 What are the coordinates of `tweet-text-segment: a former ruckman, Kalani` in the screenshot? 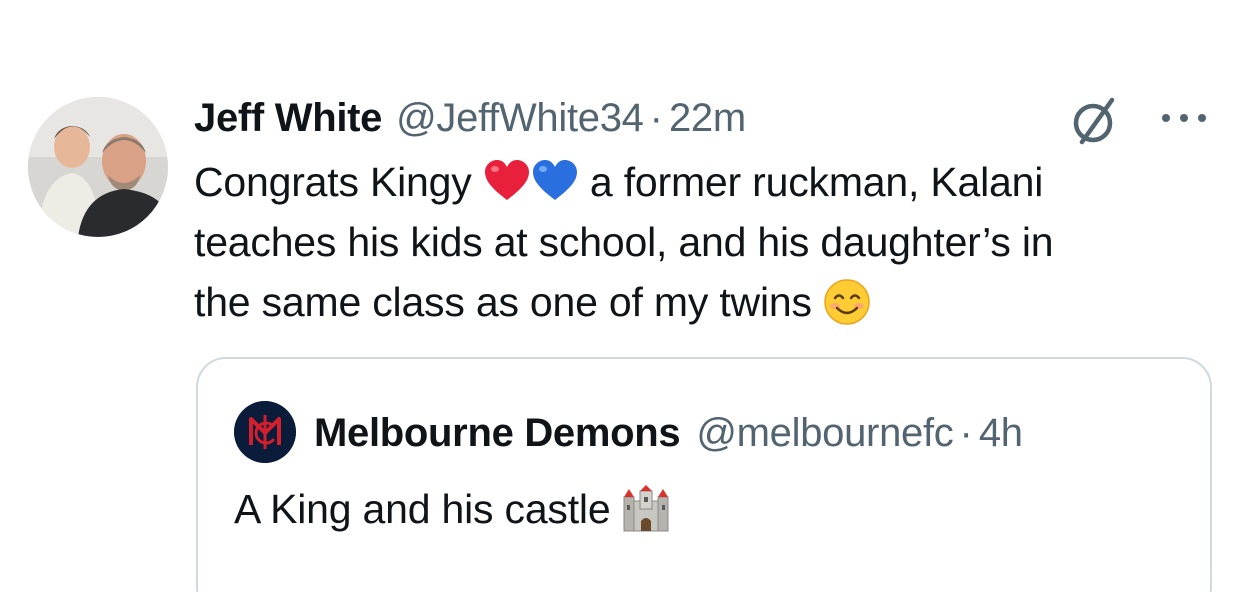 It's located at (816, 182).